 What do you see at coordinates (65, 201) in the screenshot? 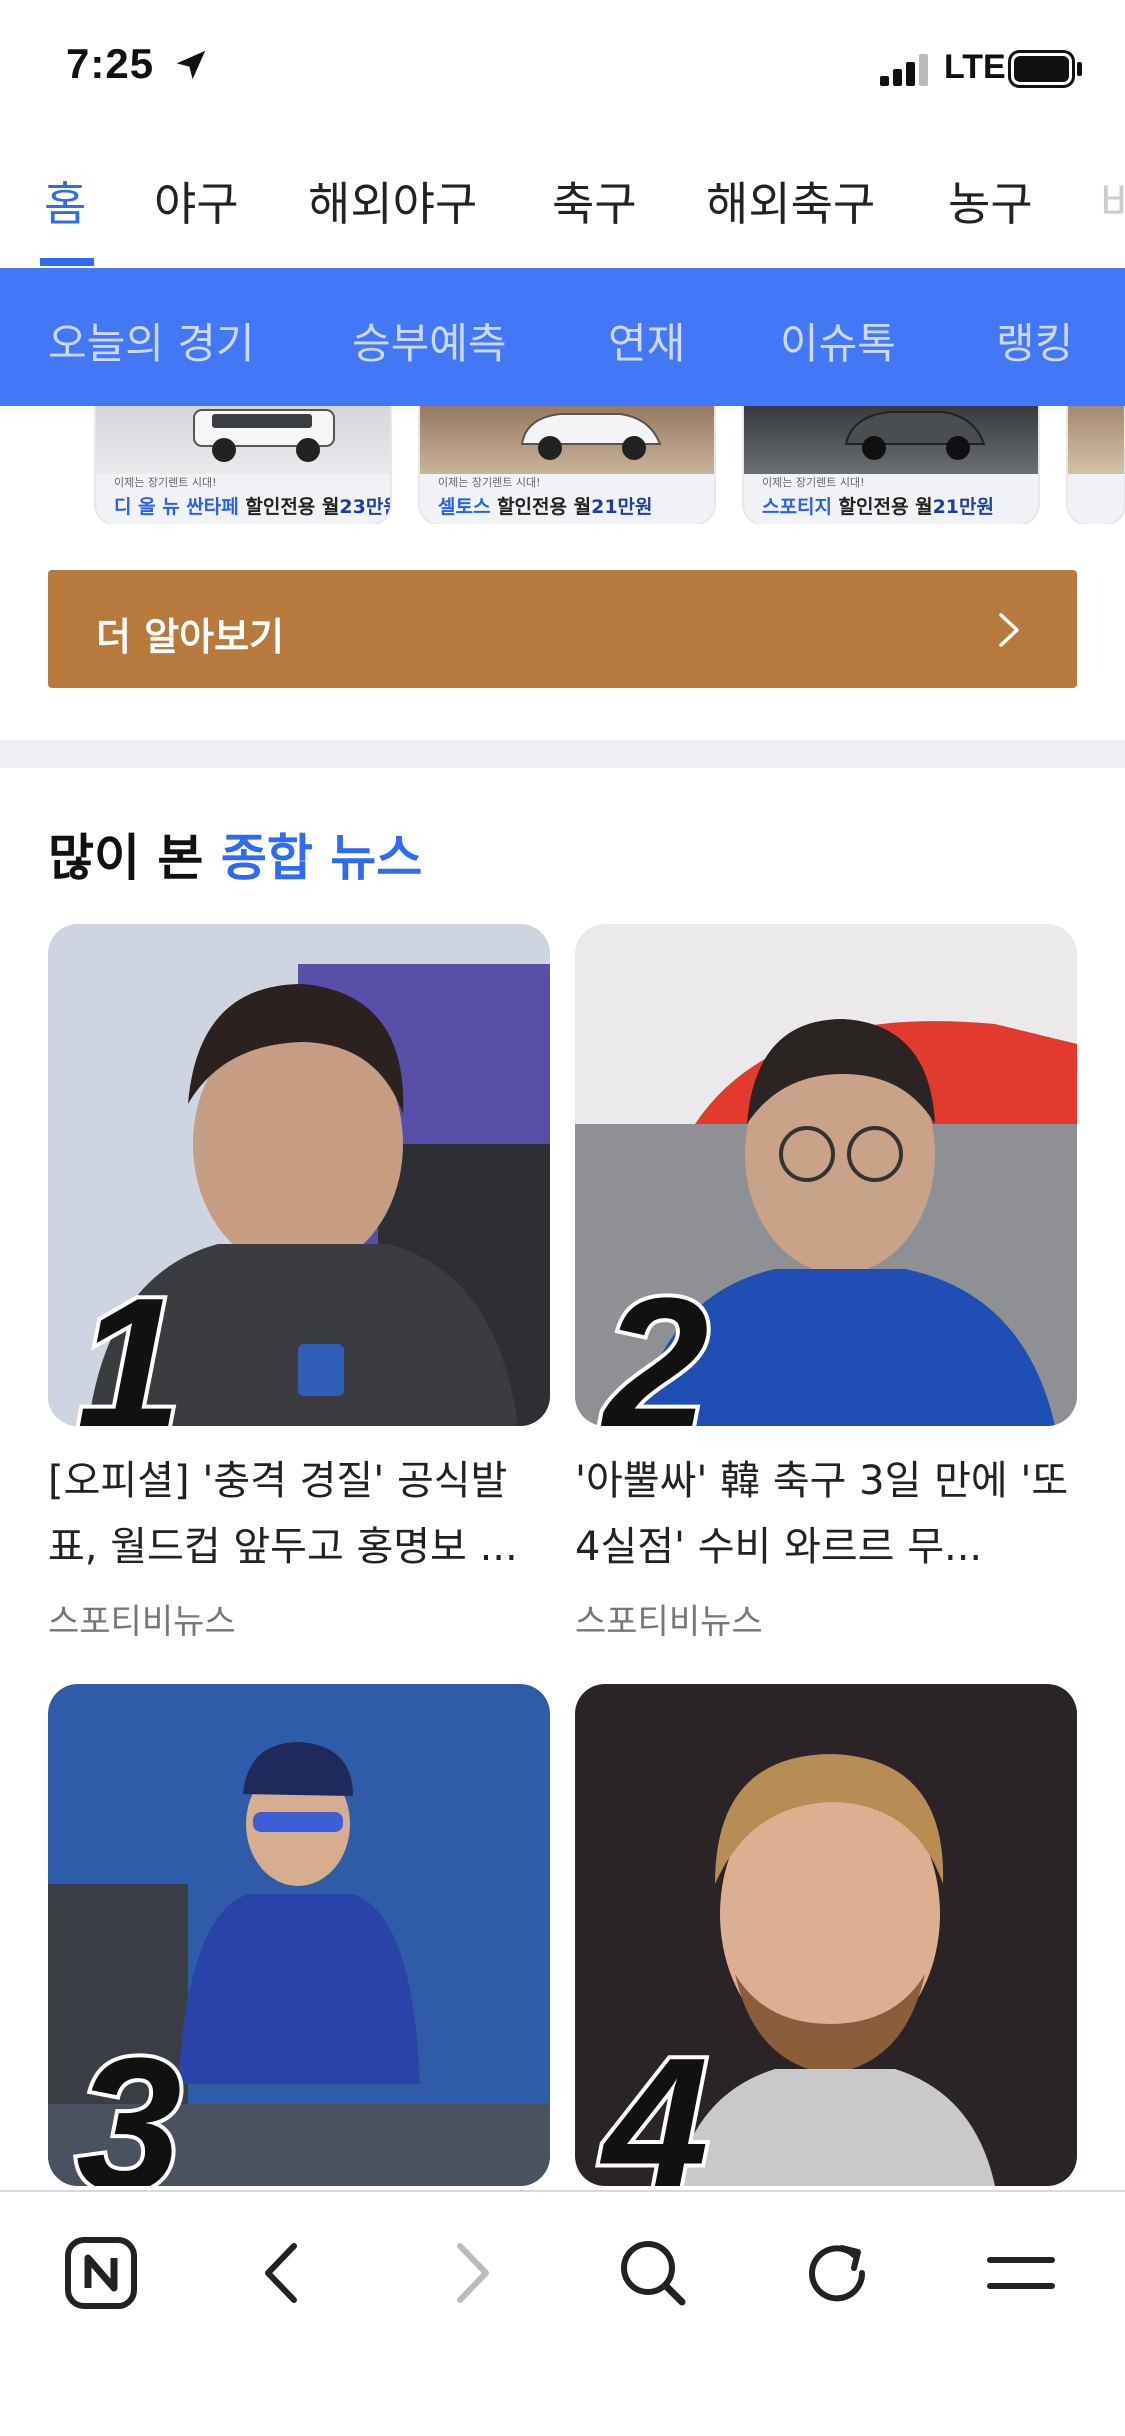
I see `tab-home: 홈` at bounding box center [65, 201].